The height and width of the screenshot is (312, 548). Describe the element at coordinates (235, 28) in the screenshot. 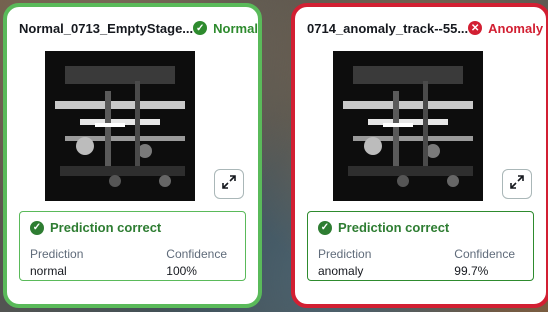

I see `status-label: Normal` at that location.